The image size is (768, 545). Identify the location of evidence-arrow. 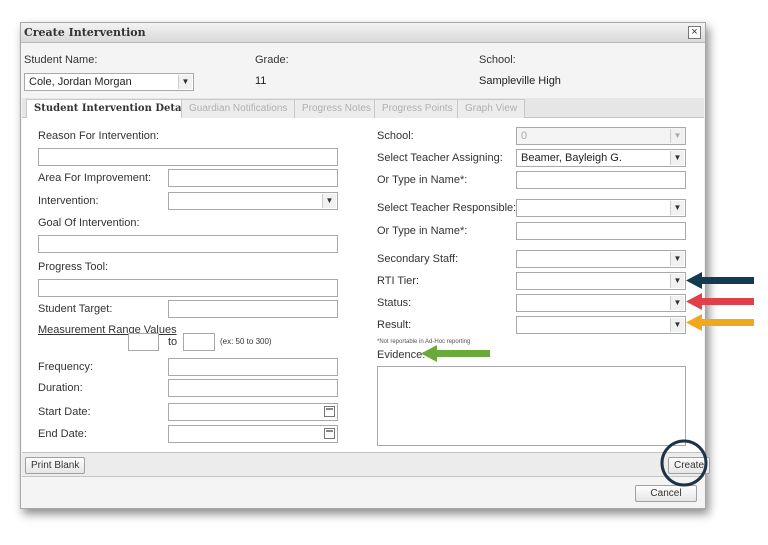
(455, 353).